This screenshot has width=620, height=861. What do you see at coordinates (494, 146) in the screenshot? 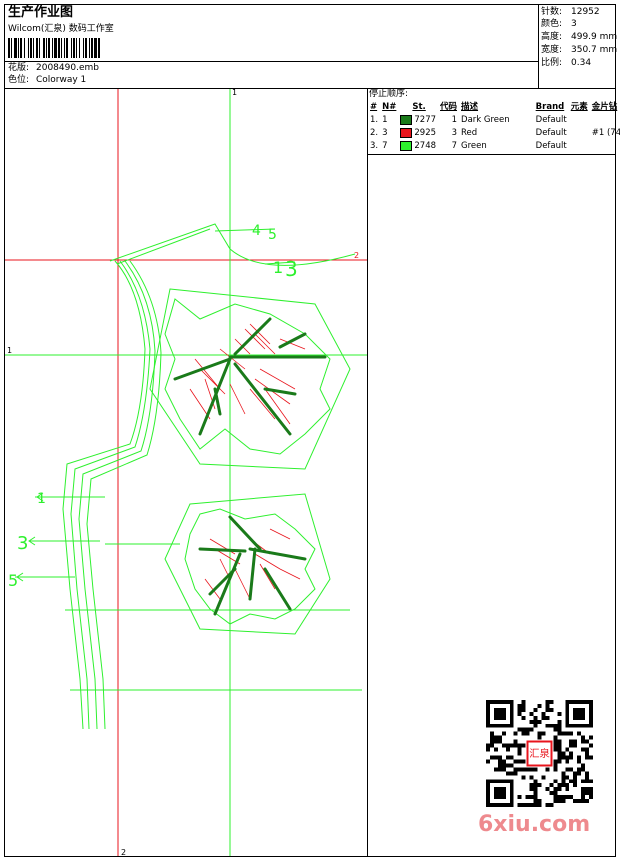
I see `table-row: 3. 7 2748 7 Green Default` at bounding box center [494, 146].